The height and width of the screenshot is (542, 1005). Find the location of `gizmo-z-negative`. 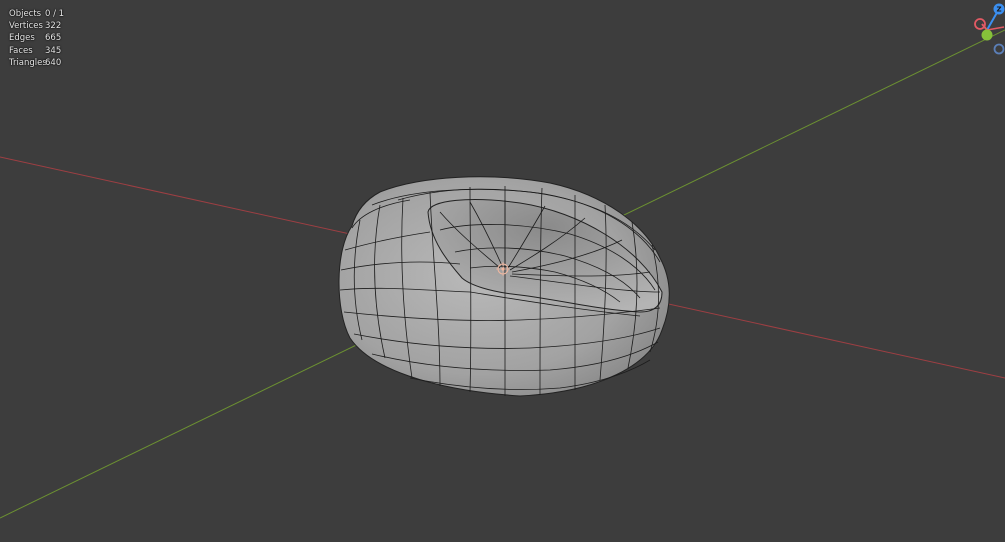

gizmo-z-negative is located at coordinates (999, 49).